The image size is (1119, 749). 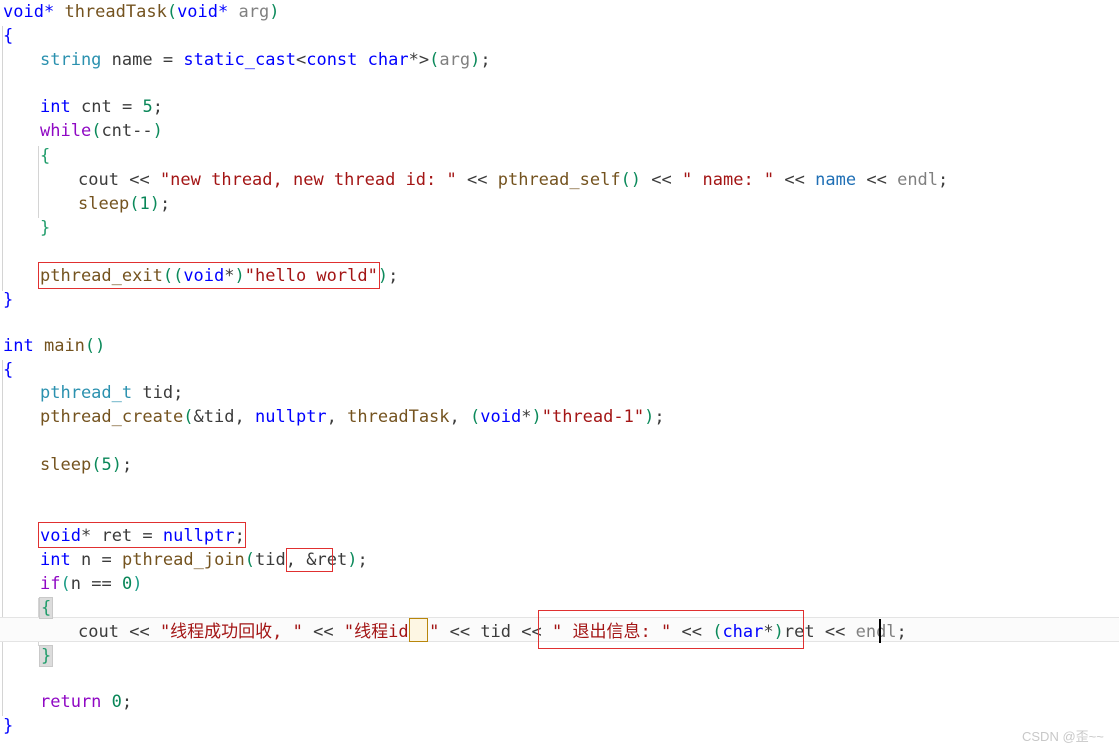 I want to click on code-line-23: void* ret = nullptr;, so click(x=142, y=536).